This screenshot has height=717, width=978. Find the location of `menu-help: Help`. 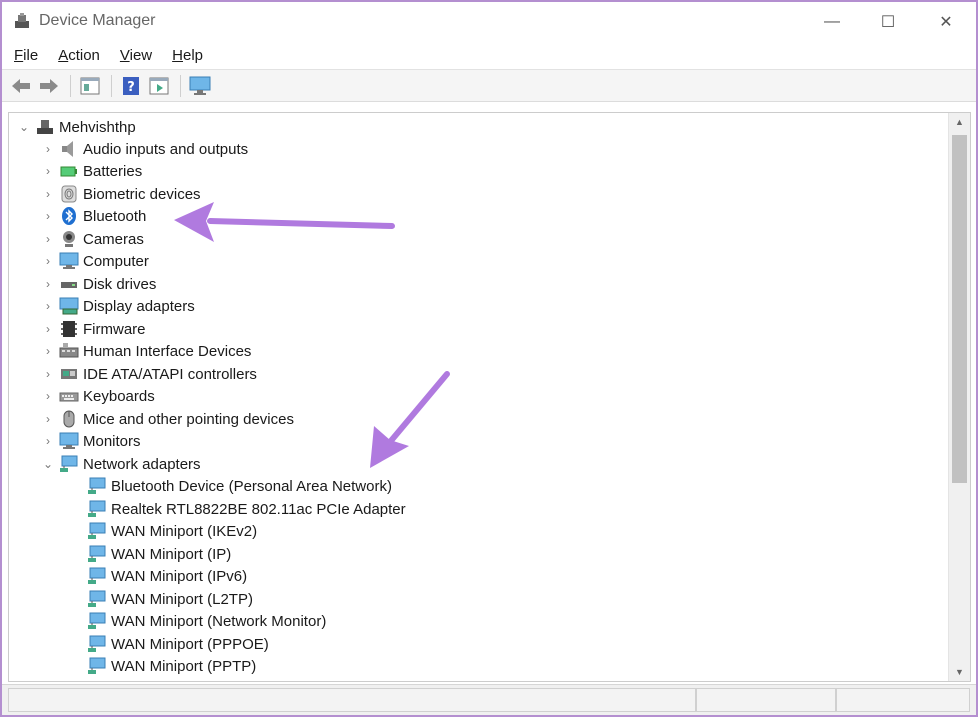

menu-help: Help is located at coordinates (187, 55).